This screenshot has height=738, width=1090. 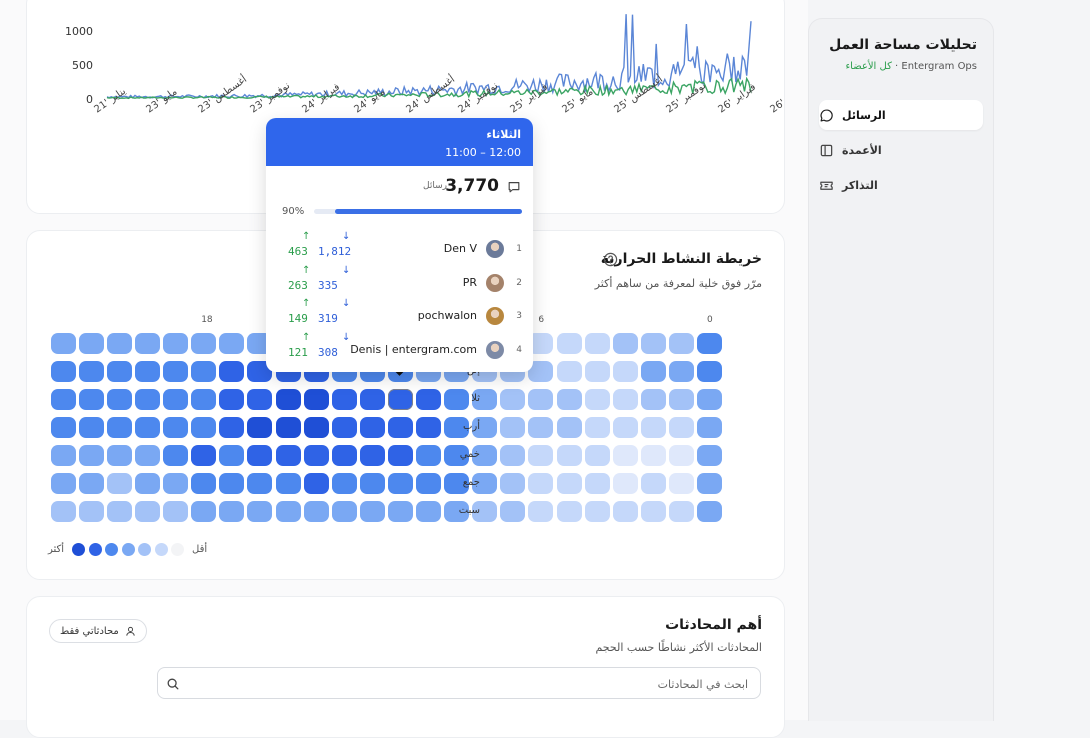 I want to click on conversation-search, so click(x=459, y=683).